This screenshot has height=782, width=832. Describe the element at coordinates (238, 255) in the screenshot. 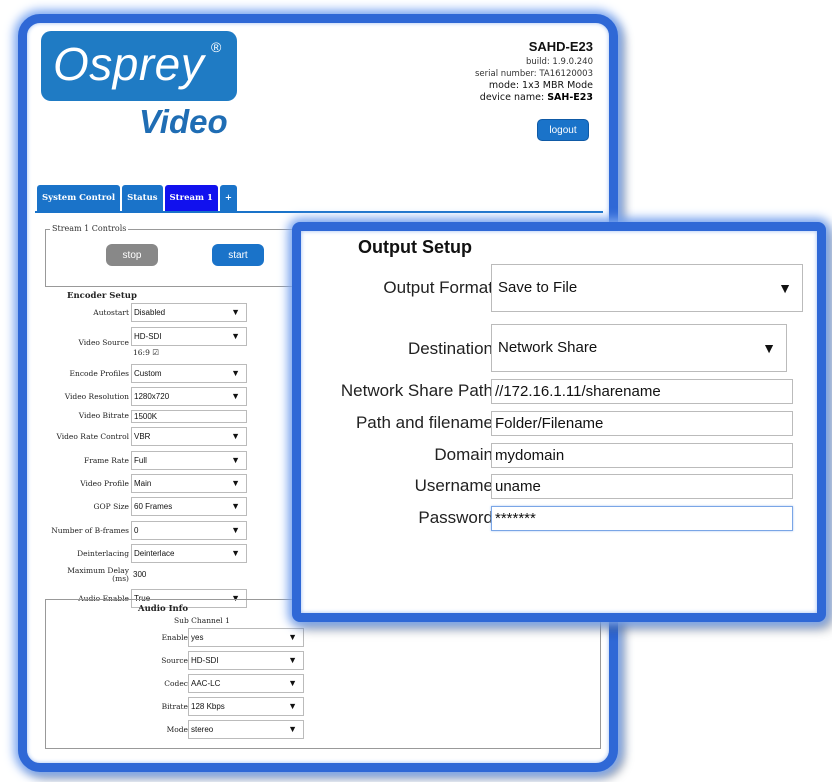

I see `start-button: start` at that location.